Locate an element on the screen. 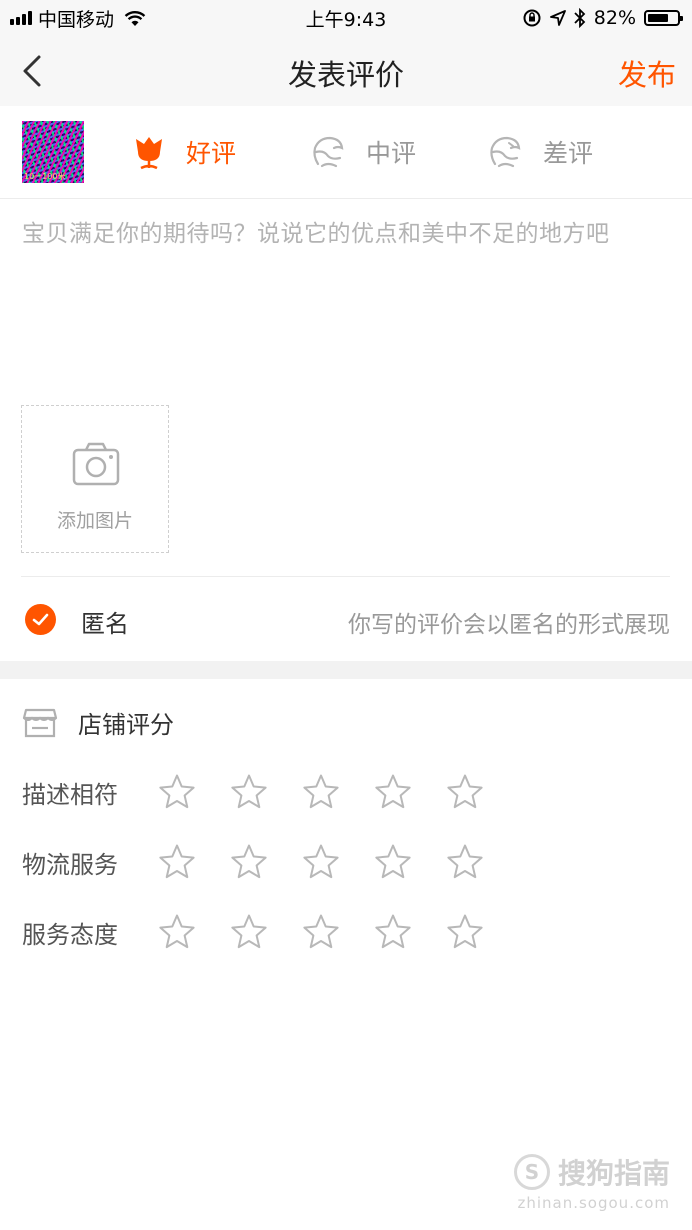  watermark: S 搜狗指南 zhinan.sogou.com is located at coordinates (591, 1182).